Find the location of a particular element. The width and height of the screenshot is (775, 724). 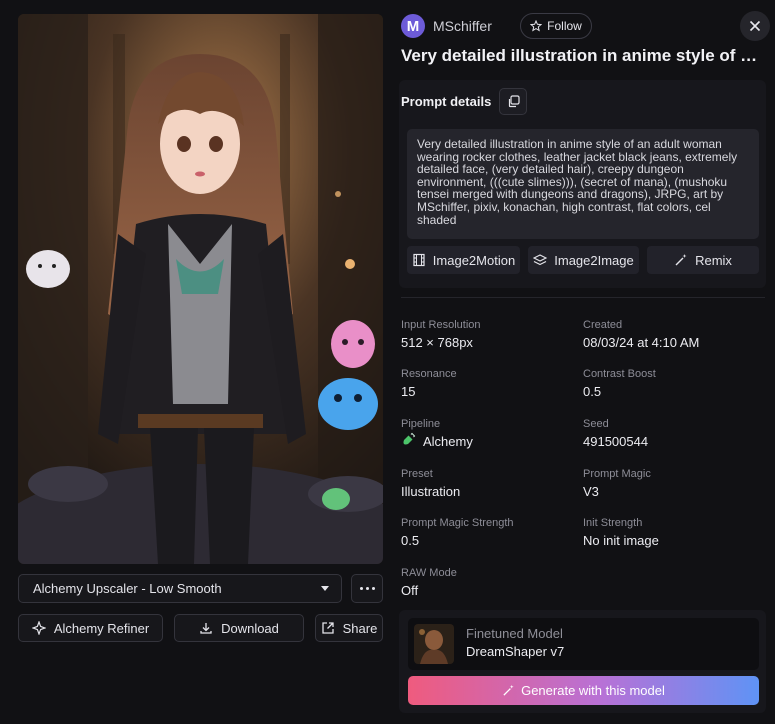

generate-with-model-button: Generate with this model is located at coordinates (583, 690).